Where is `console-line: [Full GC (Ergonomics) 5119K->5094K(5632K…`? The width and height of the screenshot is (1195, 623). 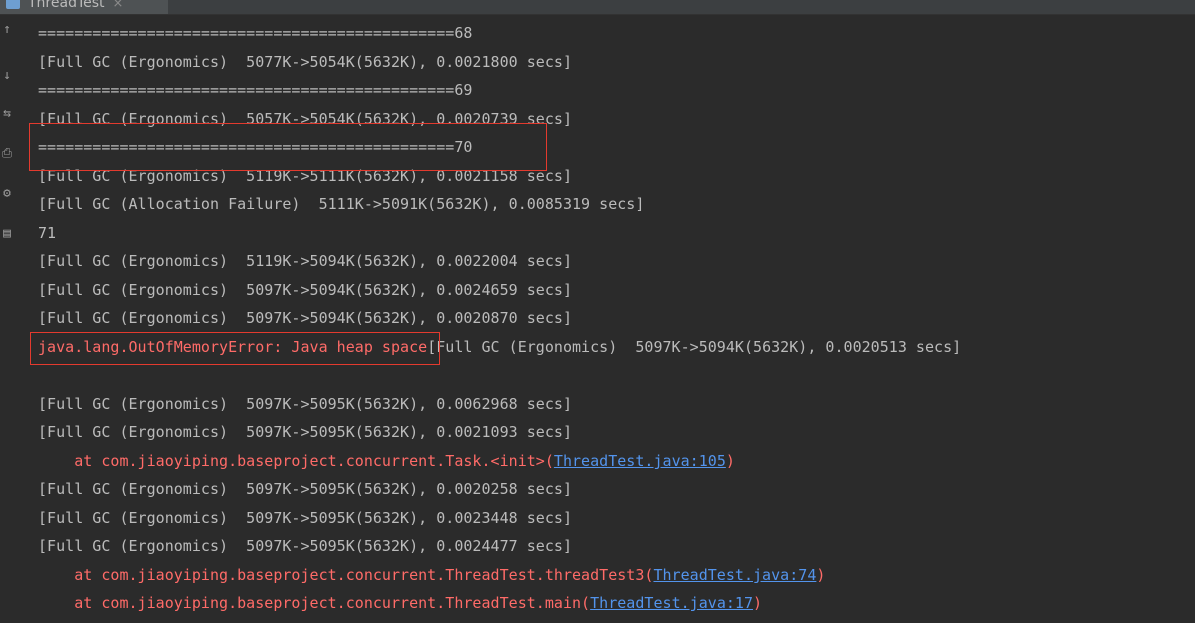 console-line: [Full GC (Ergonomics) 5119K->5094K(5632K… is located at coordinates (305, 261).